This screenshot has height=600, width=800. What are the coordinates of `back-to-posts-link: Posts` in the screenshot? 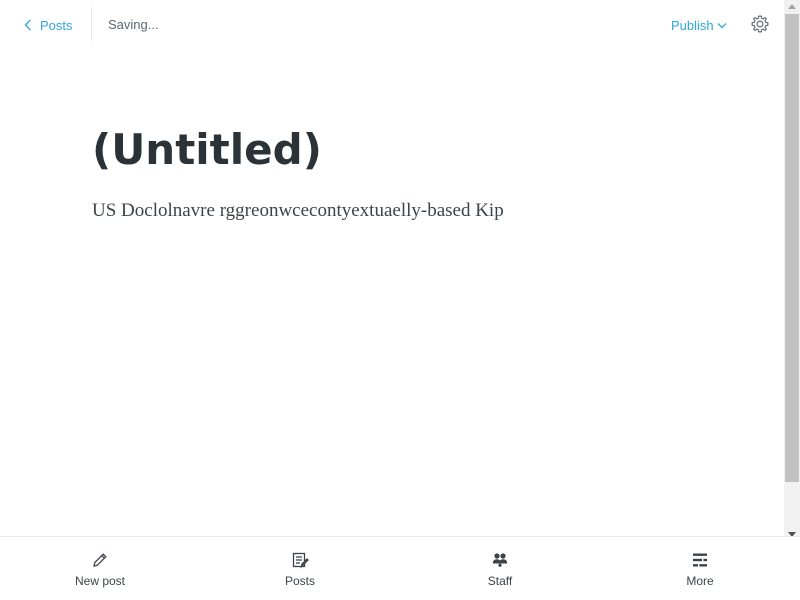 It's located at (48, 25).